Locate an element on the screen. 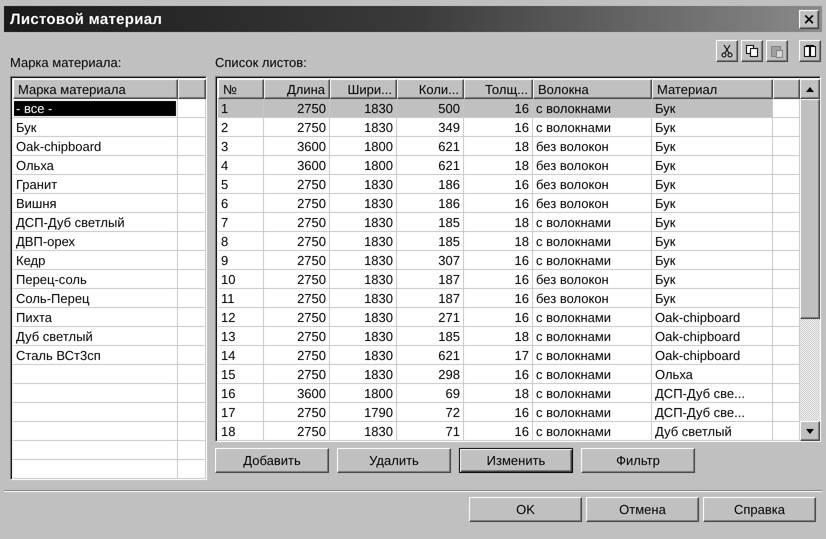 The height and width of the screenshot is (539, 826). list-row: Кедр is located at coordinates (109, 260).